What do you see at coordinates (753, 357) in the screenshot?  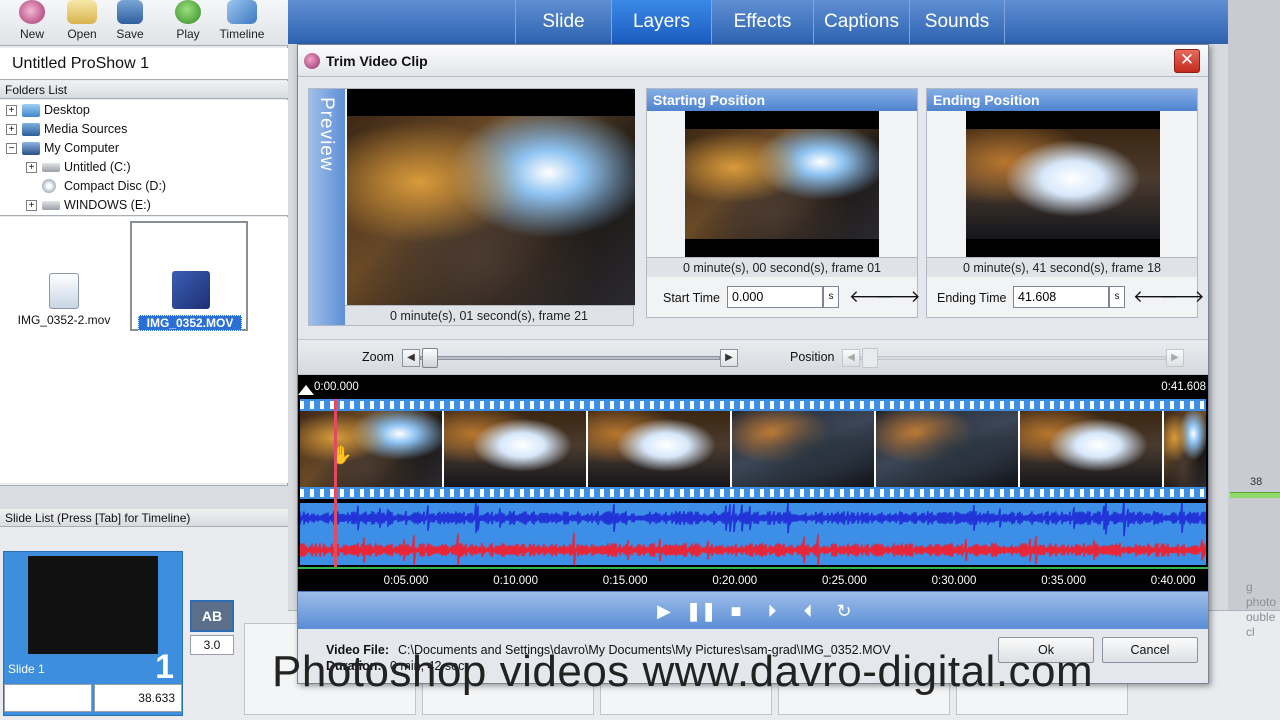 I see `zoom-position-row: Zoom ◀ ▶ Position ◀ ▶` at bounding box center [753, 357].